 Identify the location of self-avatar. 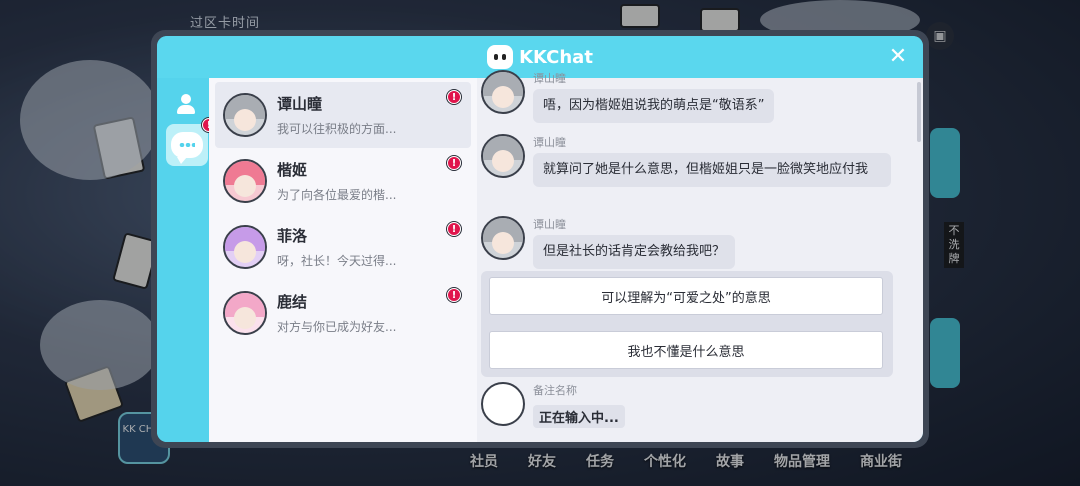
(503, 404).